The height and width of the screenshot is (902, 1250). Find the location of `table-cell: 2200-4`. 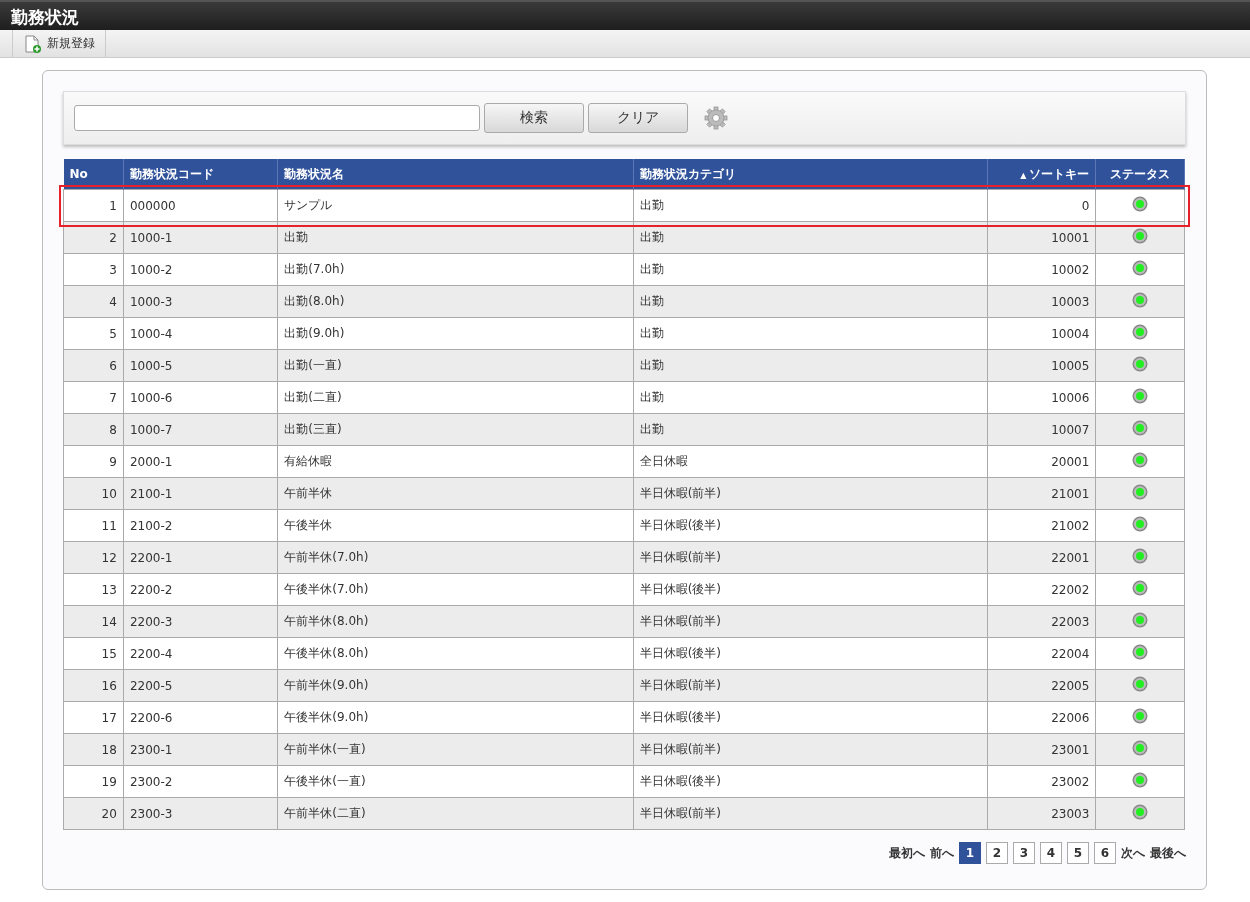

table-cell: 2200-4 is located at coordinates (200, 653).